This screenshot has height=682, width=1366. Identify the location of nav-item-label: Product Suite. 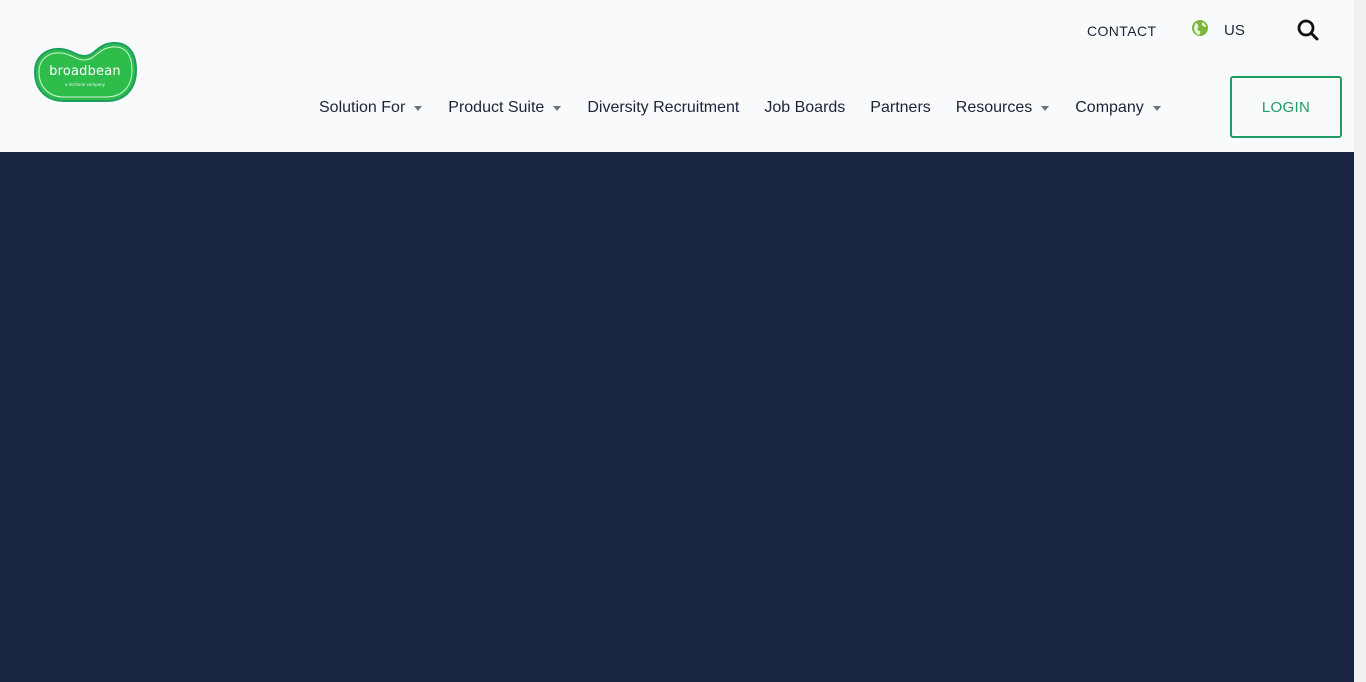
(496, 107).